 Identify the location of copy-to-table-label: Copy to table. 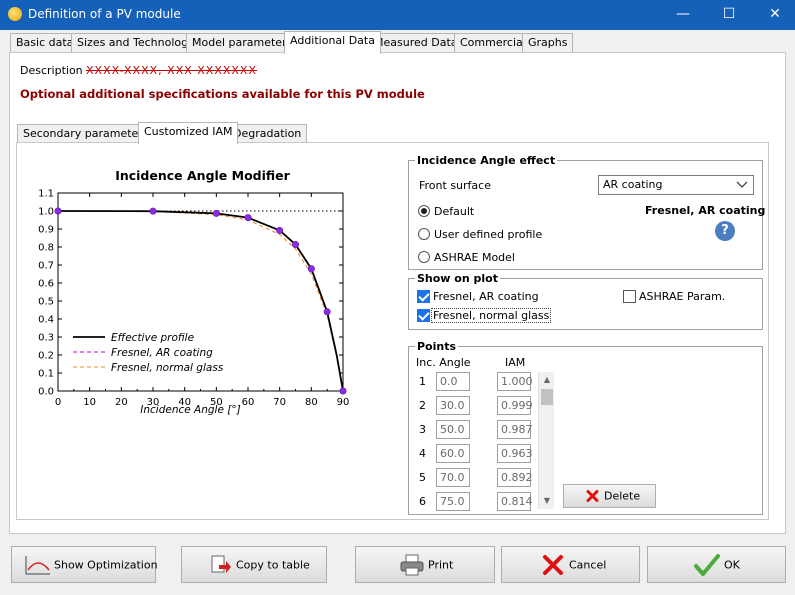
(273, 564).